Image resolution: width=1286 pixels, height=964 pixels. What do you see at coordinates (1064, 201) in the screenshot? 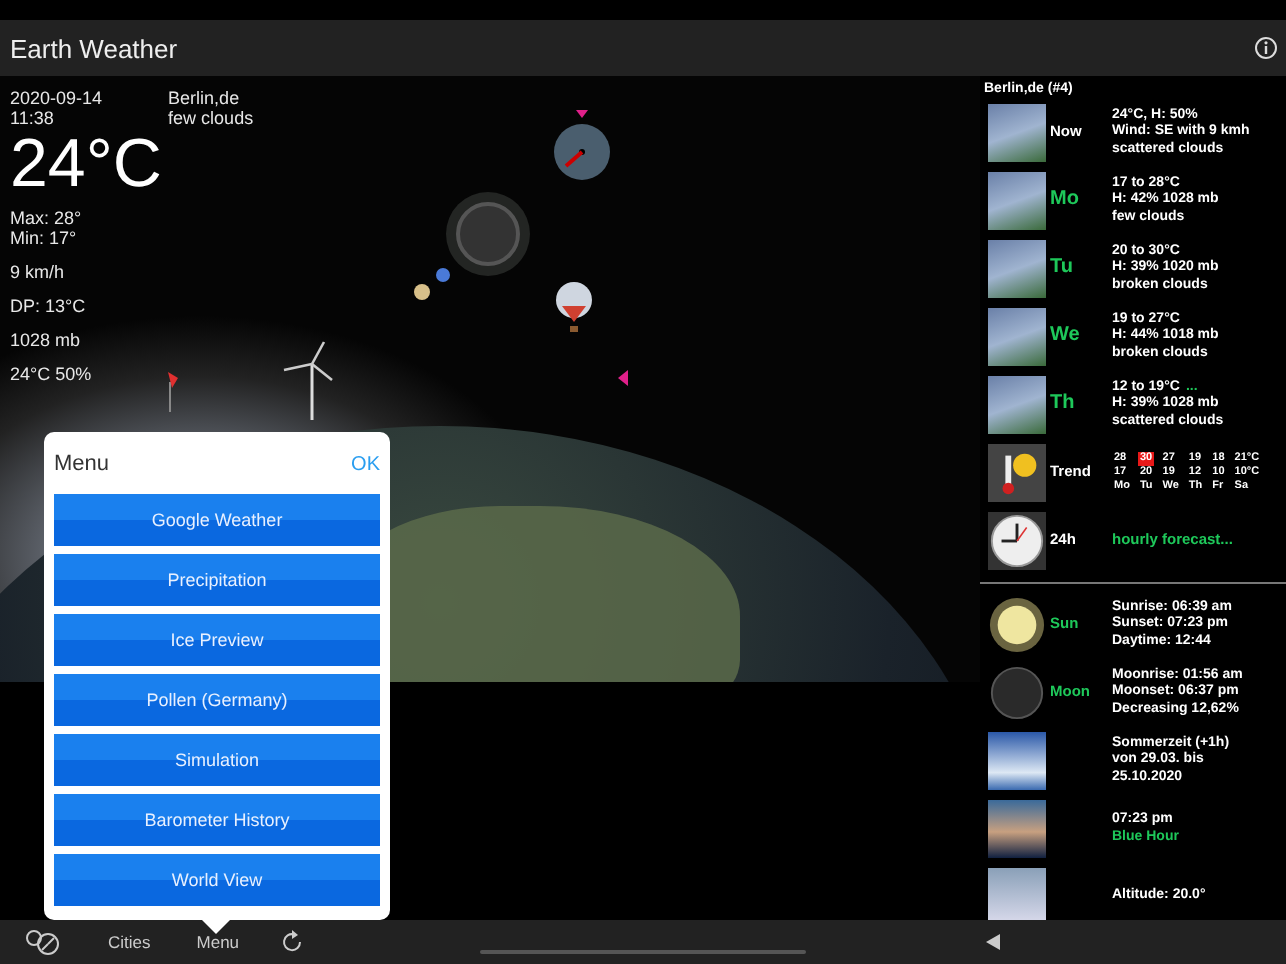
I see `row-label: Mo` at bounding box center [1064, 201].